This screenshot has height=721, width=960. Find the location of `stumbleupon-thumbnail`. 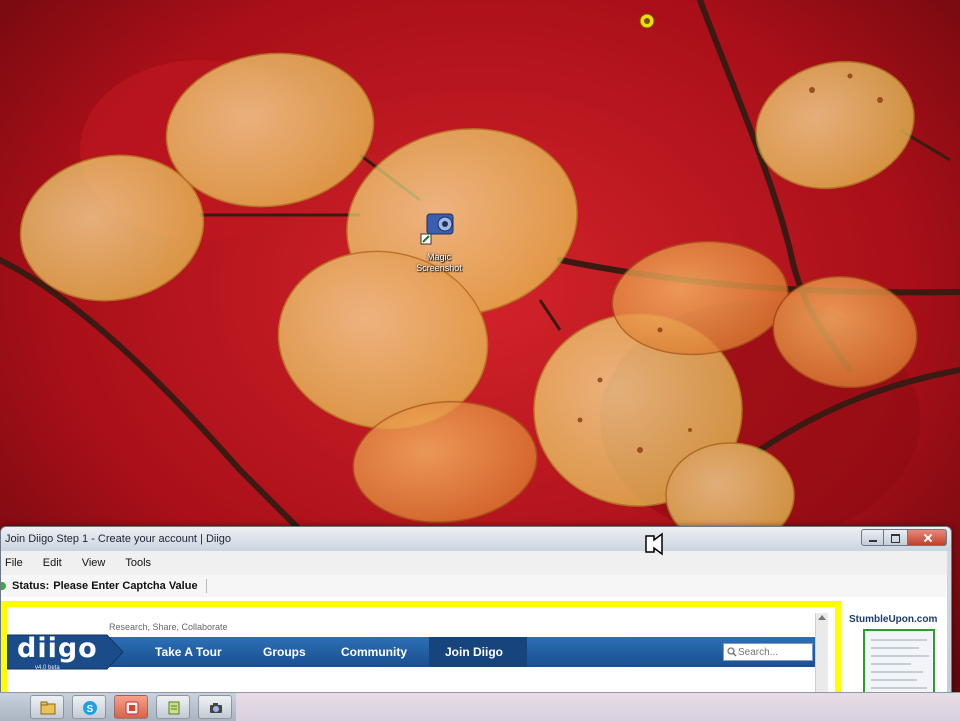

stumbleupon-thumbnail is located at coordinates (899, 663).